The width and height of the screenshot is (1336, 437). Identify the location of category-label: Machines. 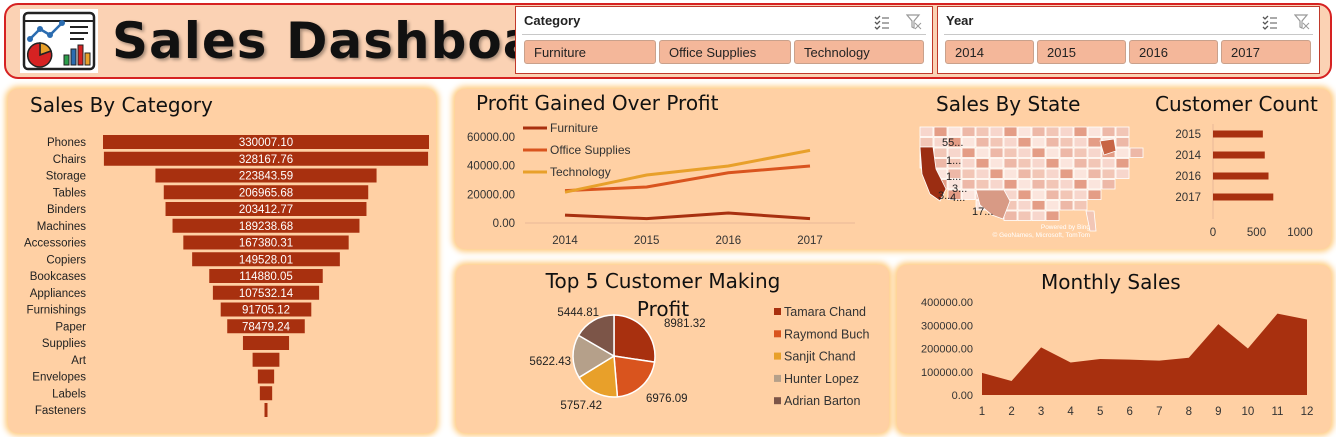
(61, 227).